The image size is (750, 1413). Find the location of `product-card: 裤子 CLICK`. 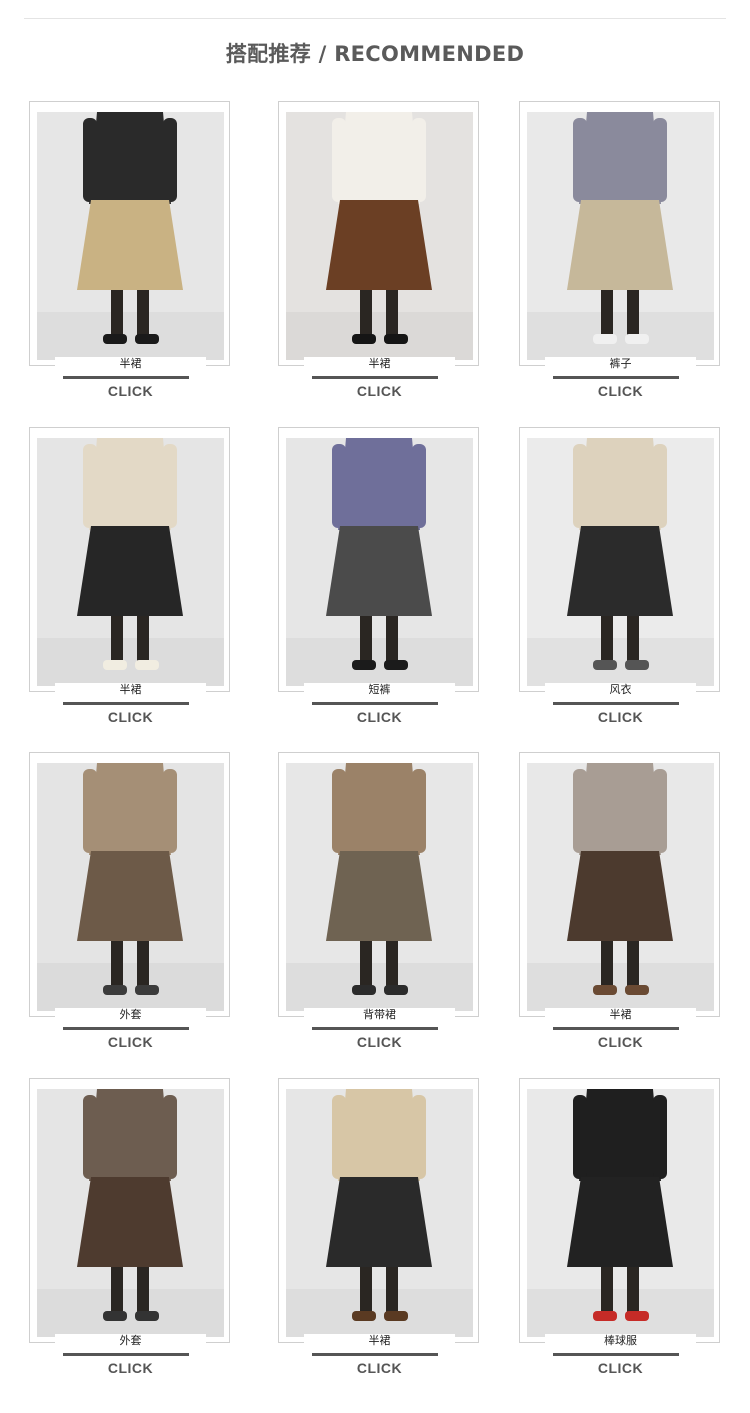

product-card: 裤子 CLICK is located at coordinates (619, 250).